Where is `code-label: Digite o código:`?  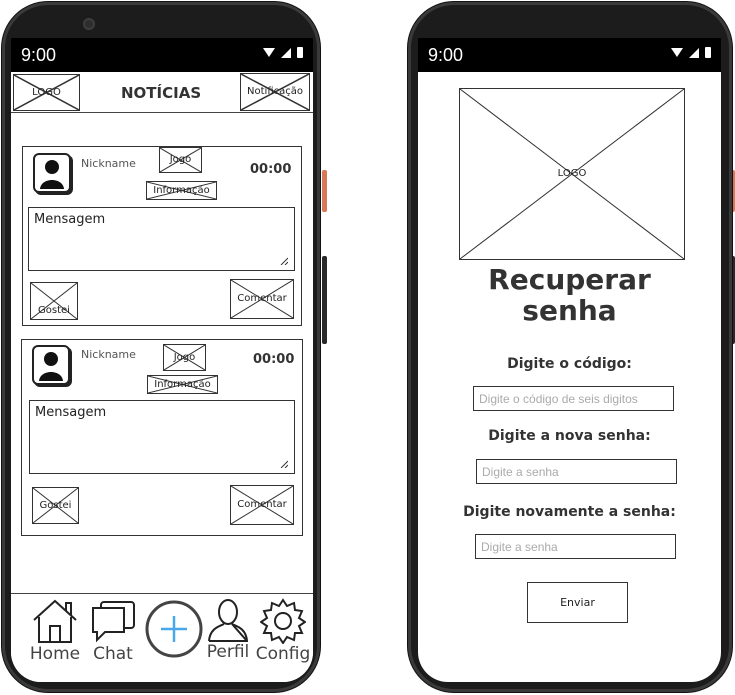
code-label: Digite o código: is located at coordinates (569, 364).